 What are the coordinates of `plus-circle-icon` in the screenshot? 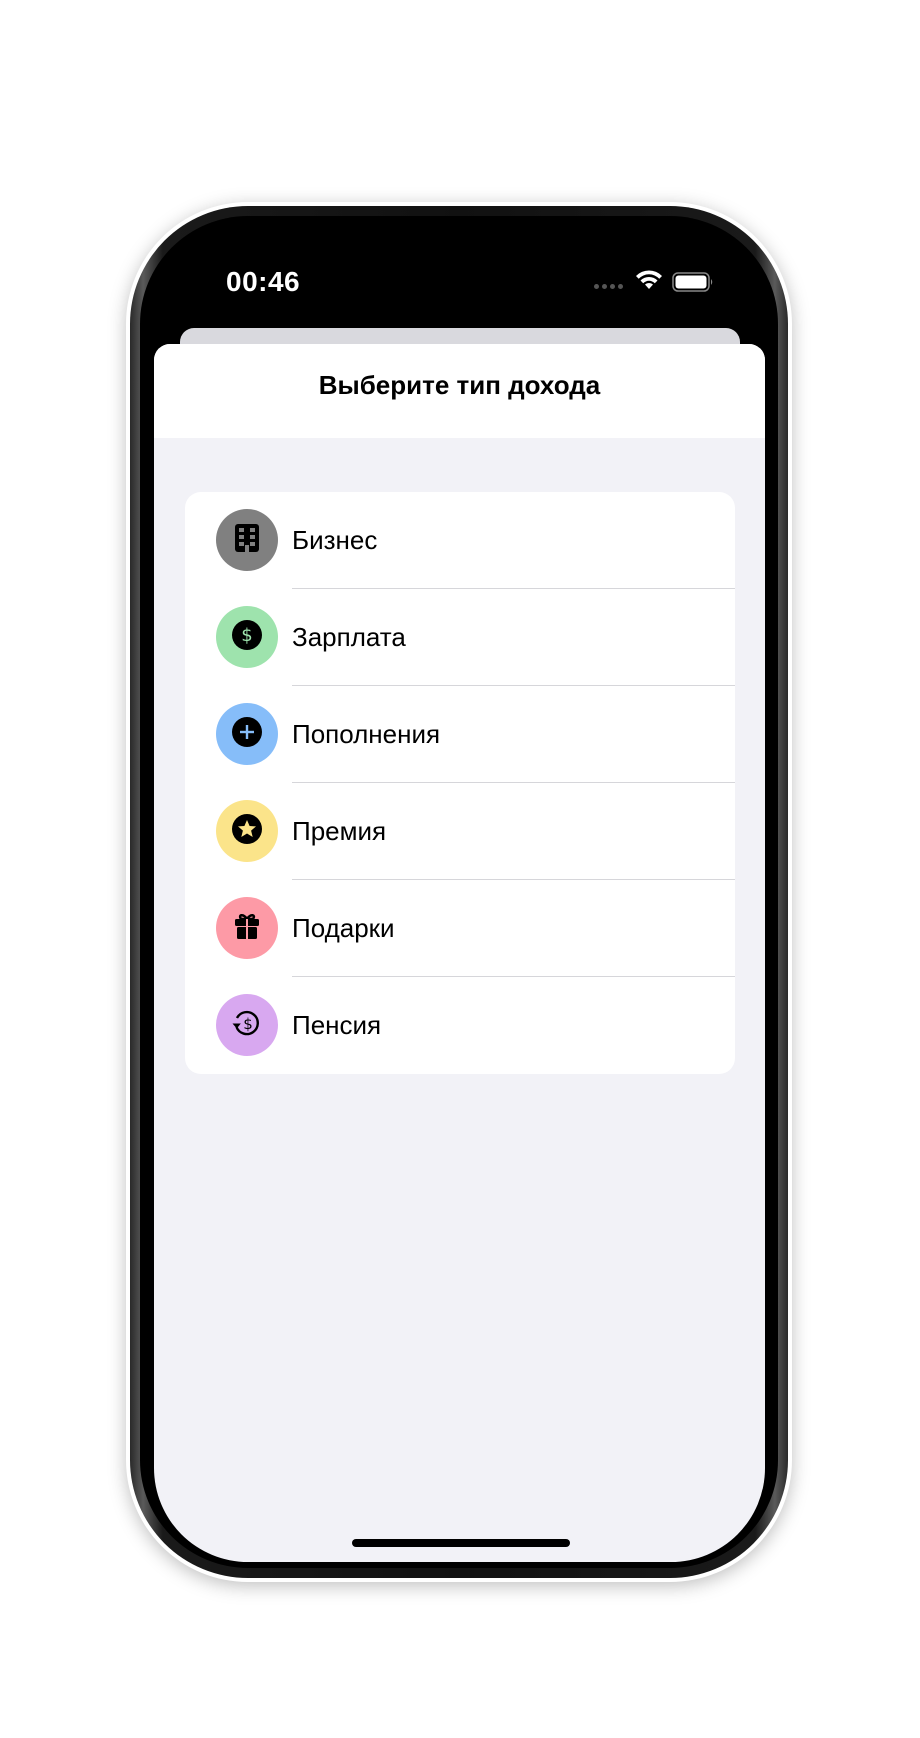 It's located at (247, 734).